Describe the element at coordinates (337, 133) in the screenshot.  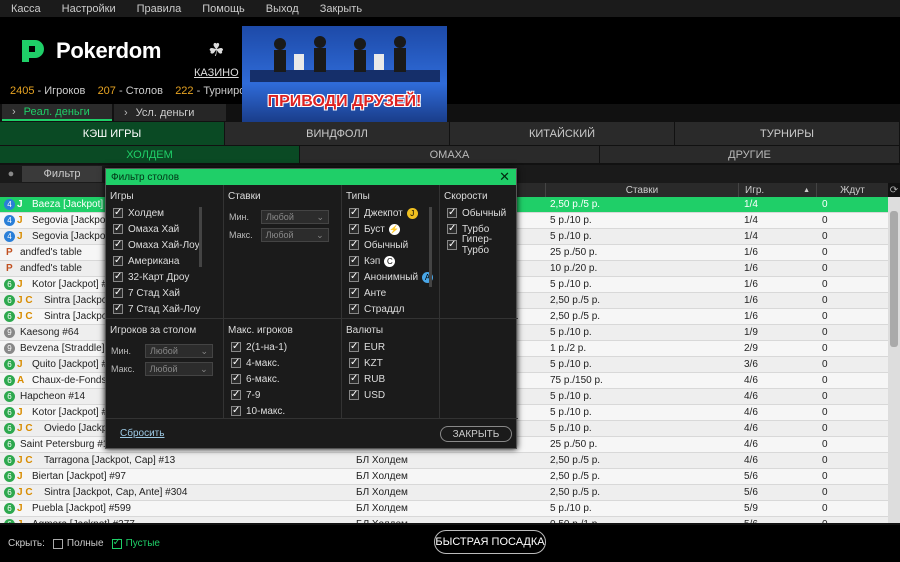
I see `tab-windfall: ВИНДФОЛЛ` at that location.